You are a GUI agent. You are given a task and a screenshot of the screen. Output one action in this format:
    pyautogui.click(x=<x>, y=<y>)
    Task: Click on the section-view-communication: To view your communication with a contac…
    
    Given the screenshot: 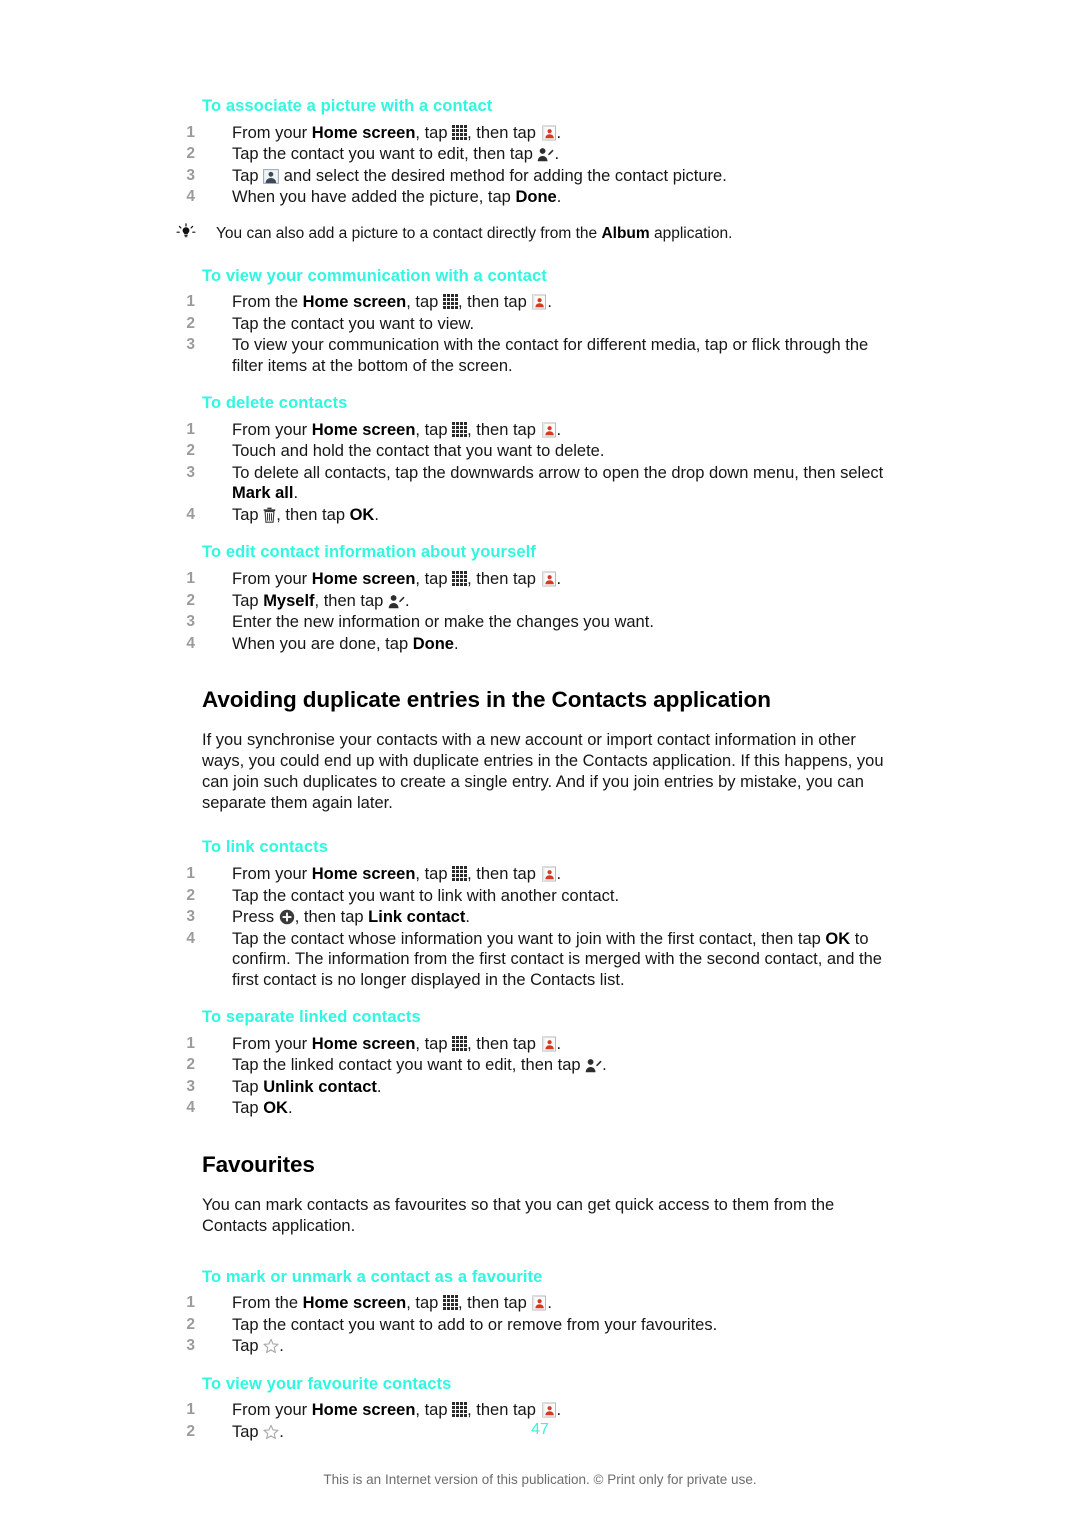 What is the action you would take?
    pyautogui.click(x=540, y=321)
    